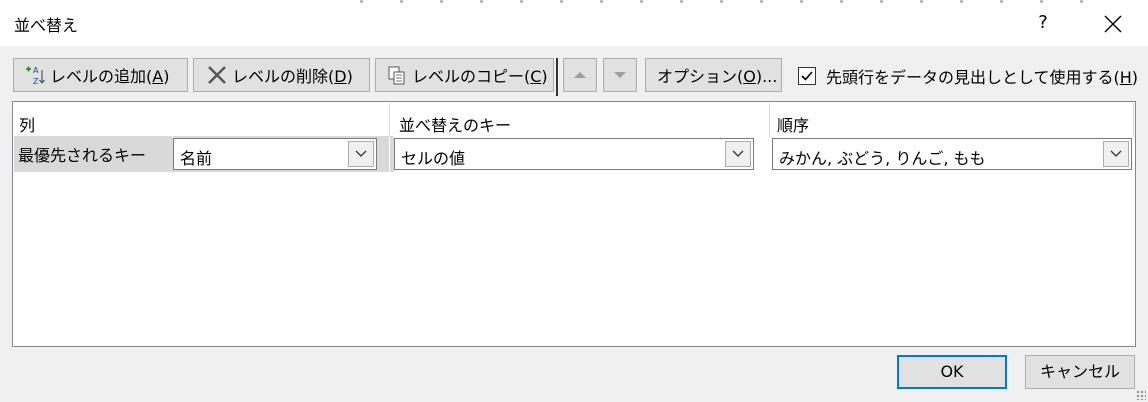 This screenshot has height=402, width=1148. Describe the element at coordinates (882, 158) in the screenshot. I see `order-select-value: みかん, ぶどう, りんご, もも` at that location.